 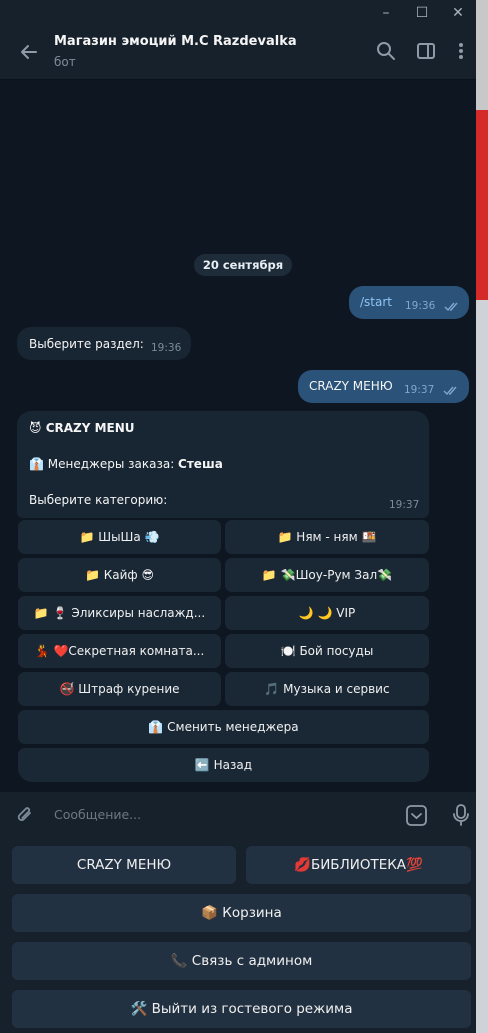 I want to click on outgoing-message: /start 19:36, so click(x=409, y=302).